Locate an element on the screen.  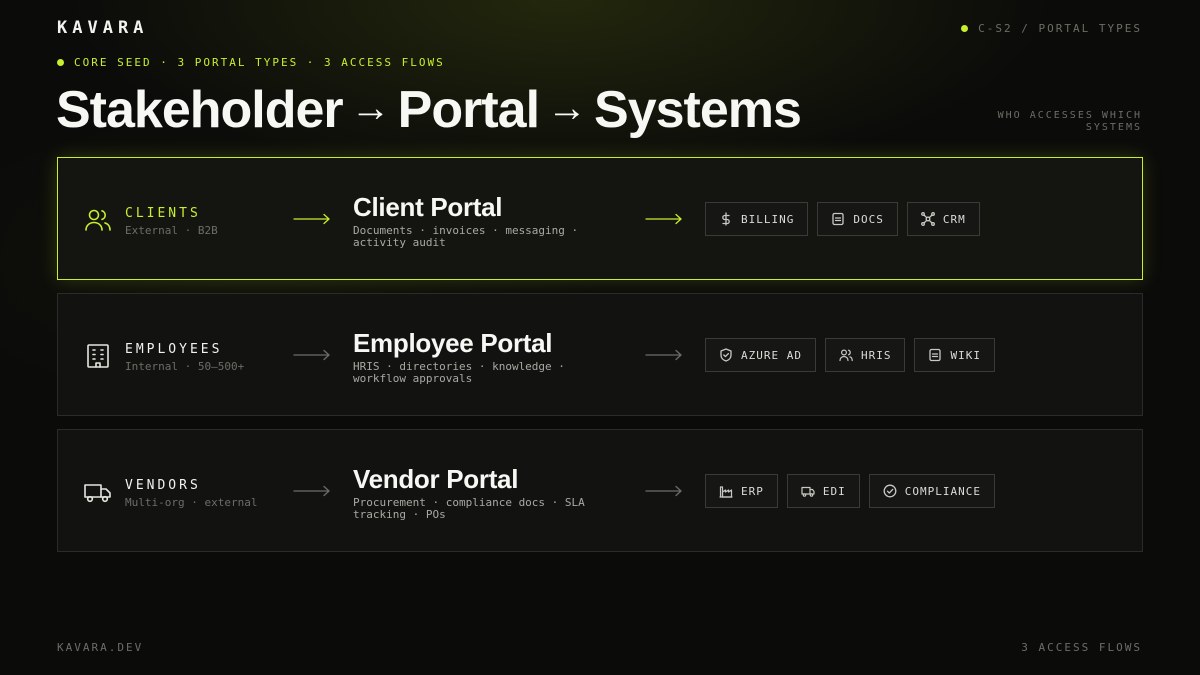
slide-id-text: C-S2 / PORTAL TYPES is located at coordinates (1060, 28).